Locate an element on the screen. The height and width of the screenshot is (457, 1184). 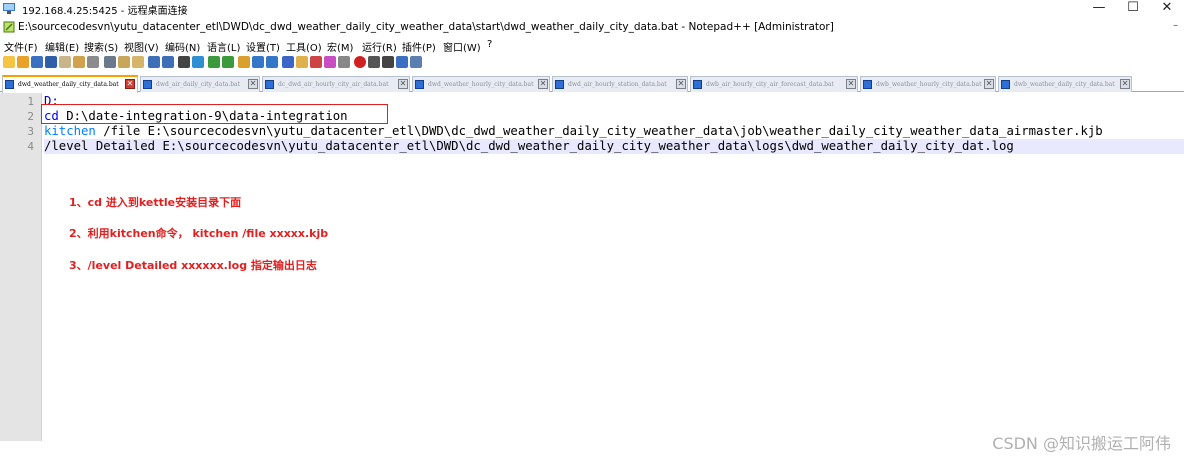
close-file-icon is located at coordinates (65, 62).